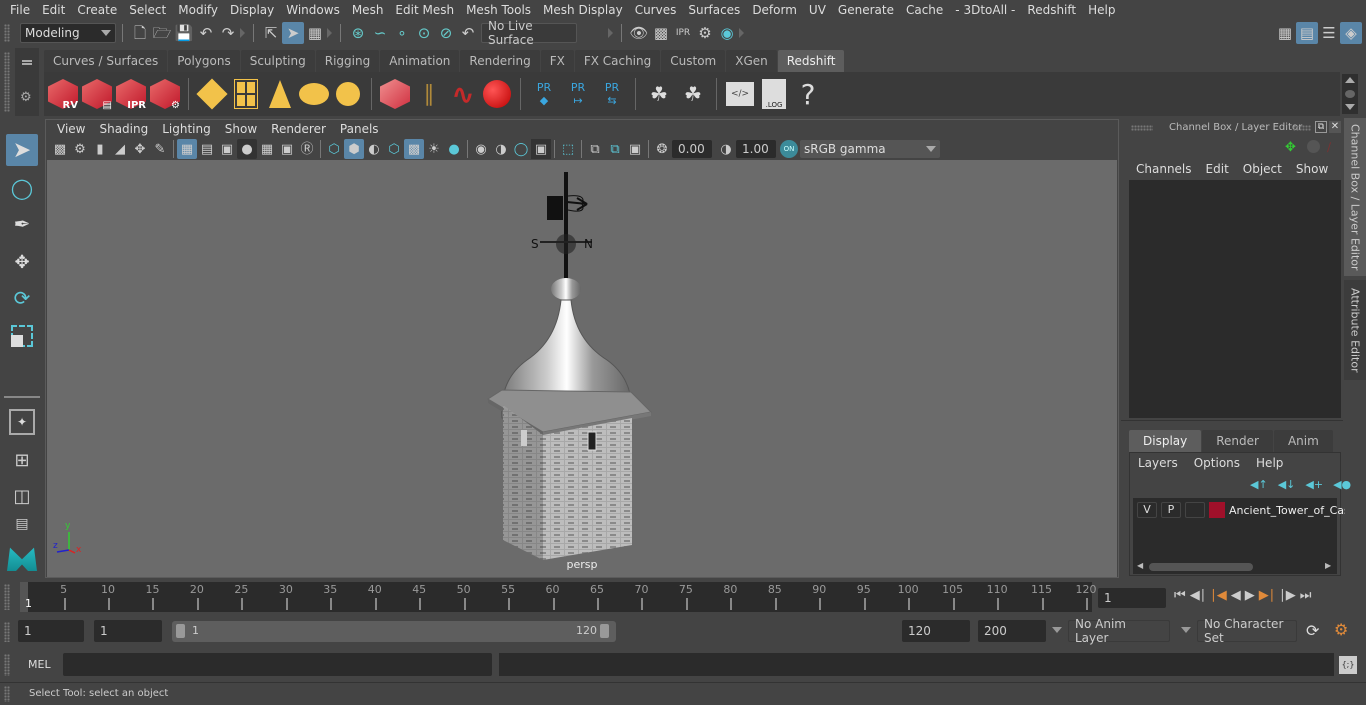 This screenshot has width=1366, height=705. I want to click on layer-list-scrollbar: ◀ ▶, so click(1235, 566).